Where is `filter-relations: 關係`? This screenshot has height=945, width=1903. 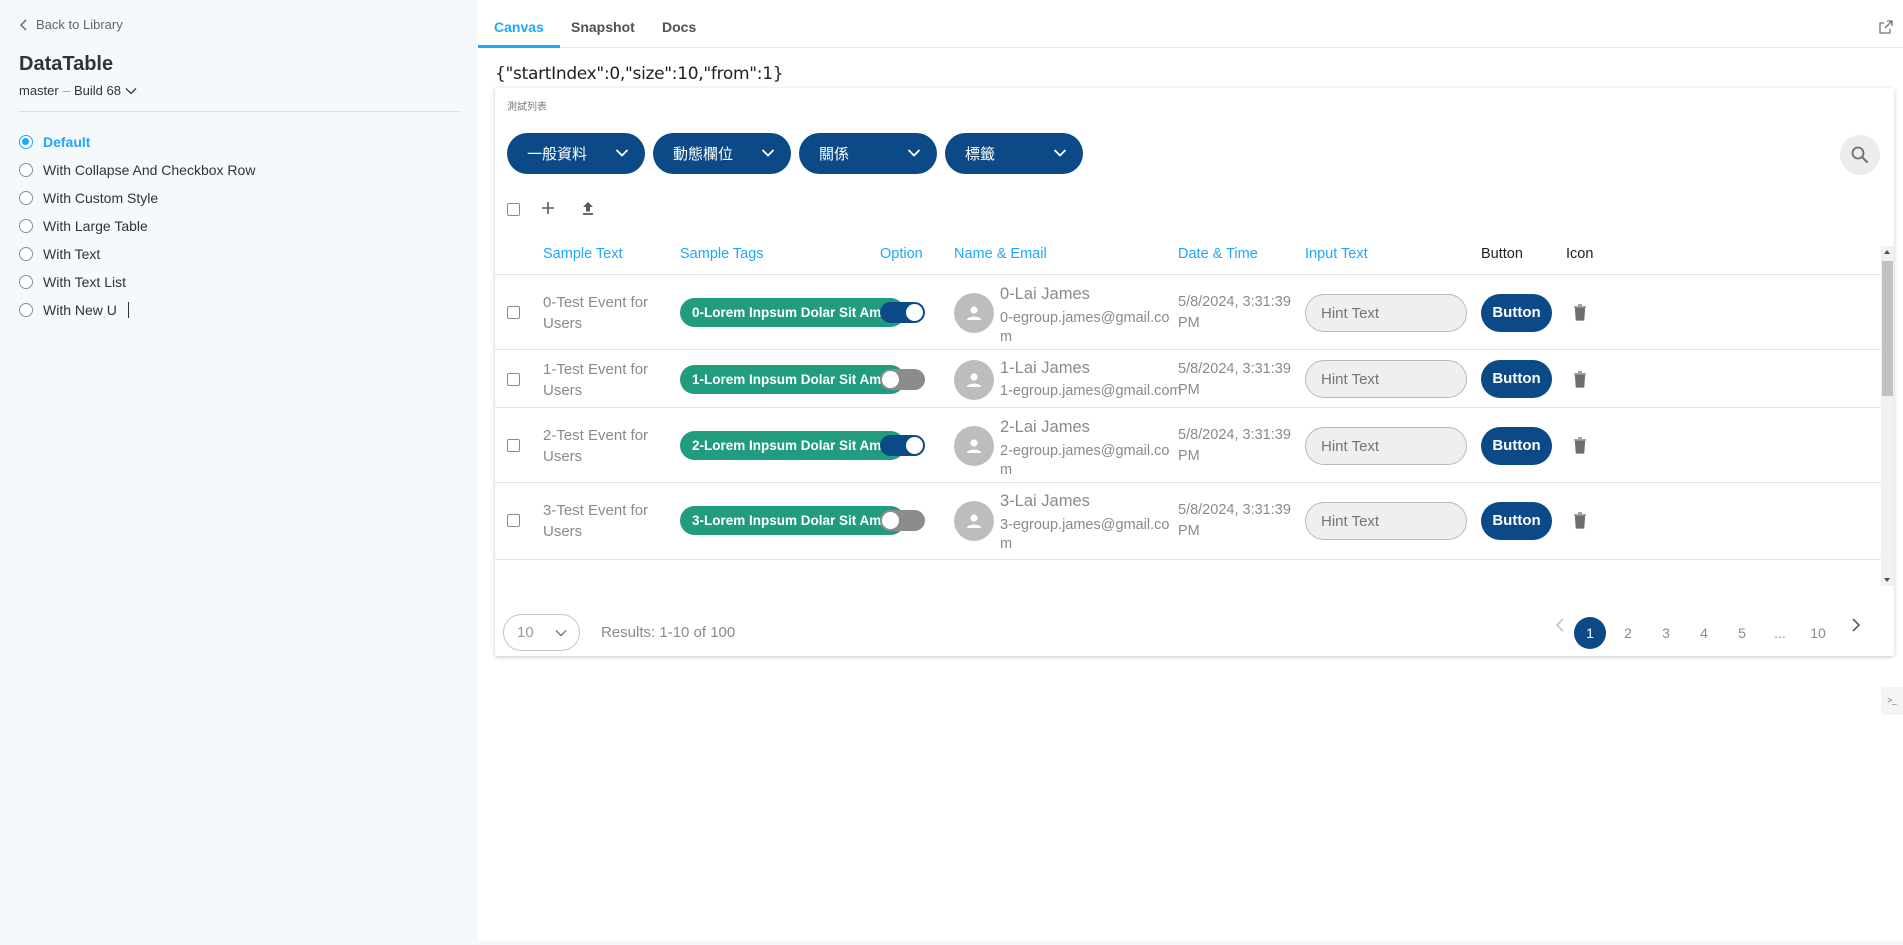 filter-relations: 關係 is located at coordinates (868, 153).